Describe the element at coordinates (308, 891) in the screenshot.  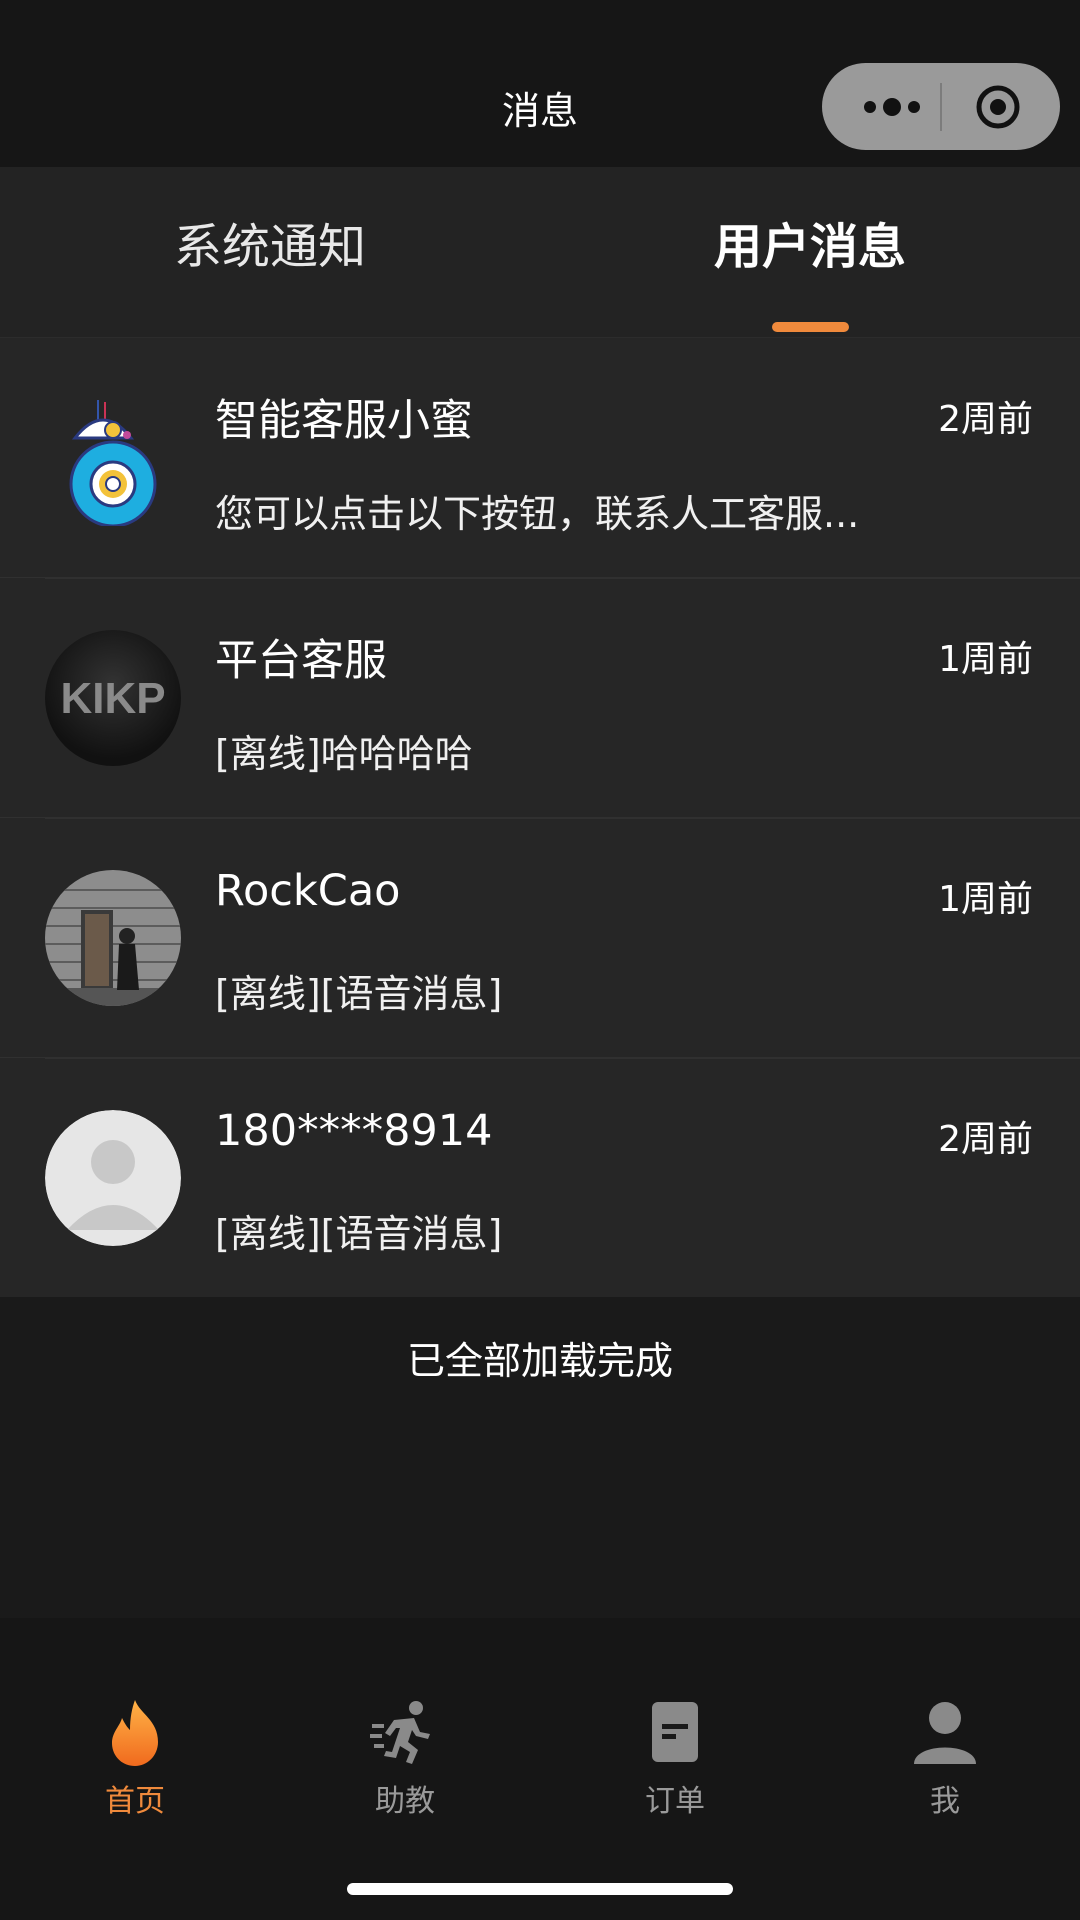
I see `contact-name: RockCao` at that location.